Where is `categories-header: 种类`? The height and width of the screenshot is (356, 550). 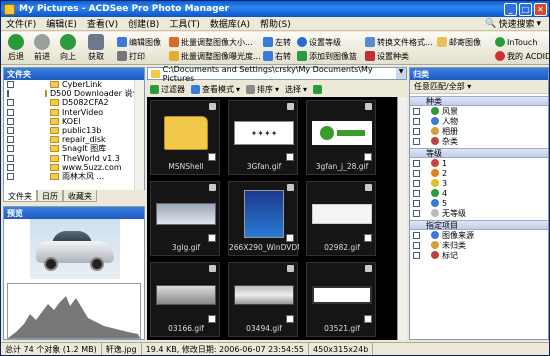
categories-header: 种类 is located at coordinates (479, 101).